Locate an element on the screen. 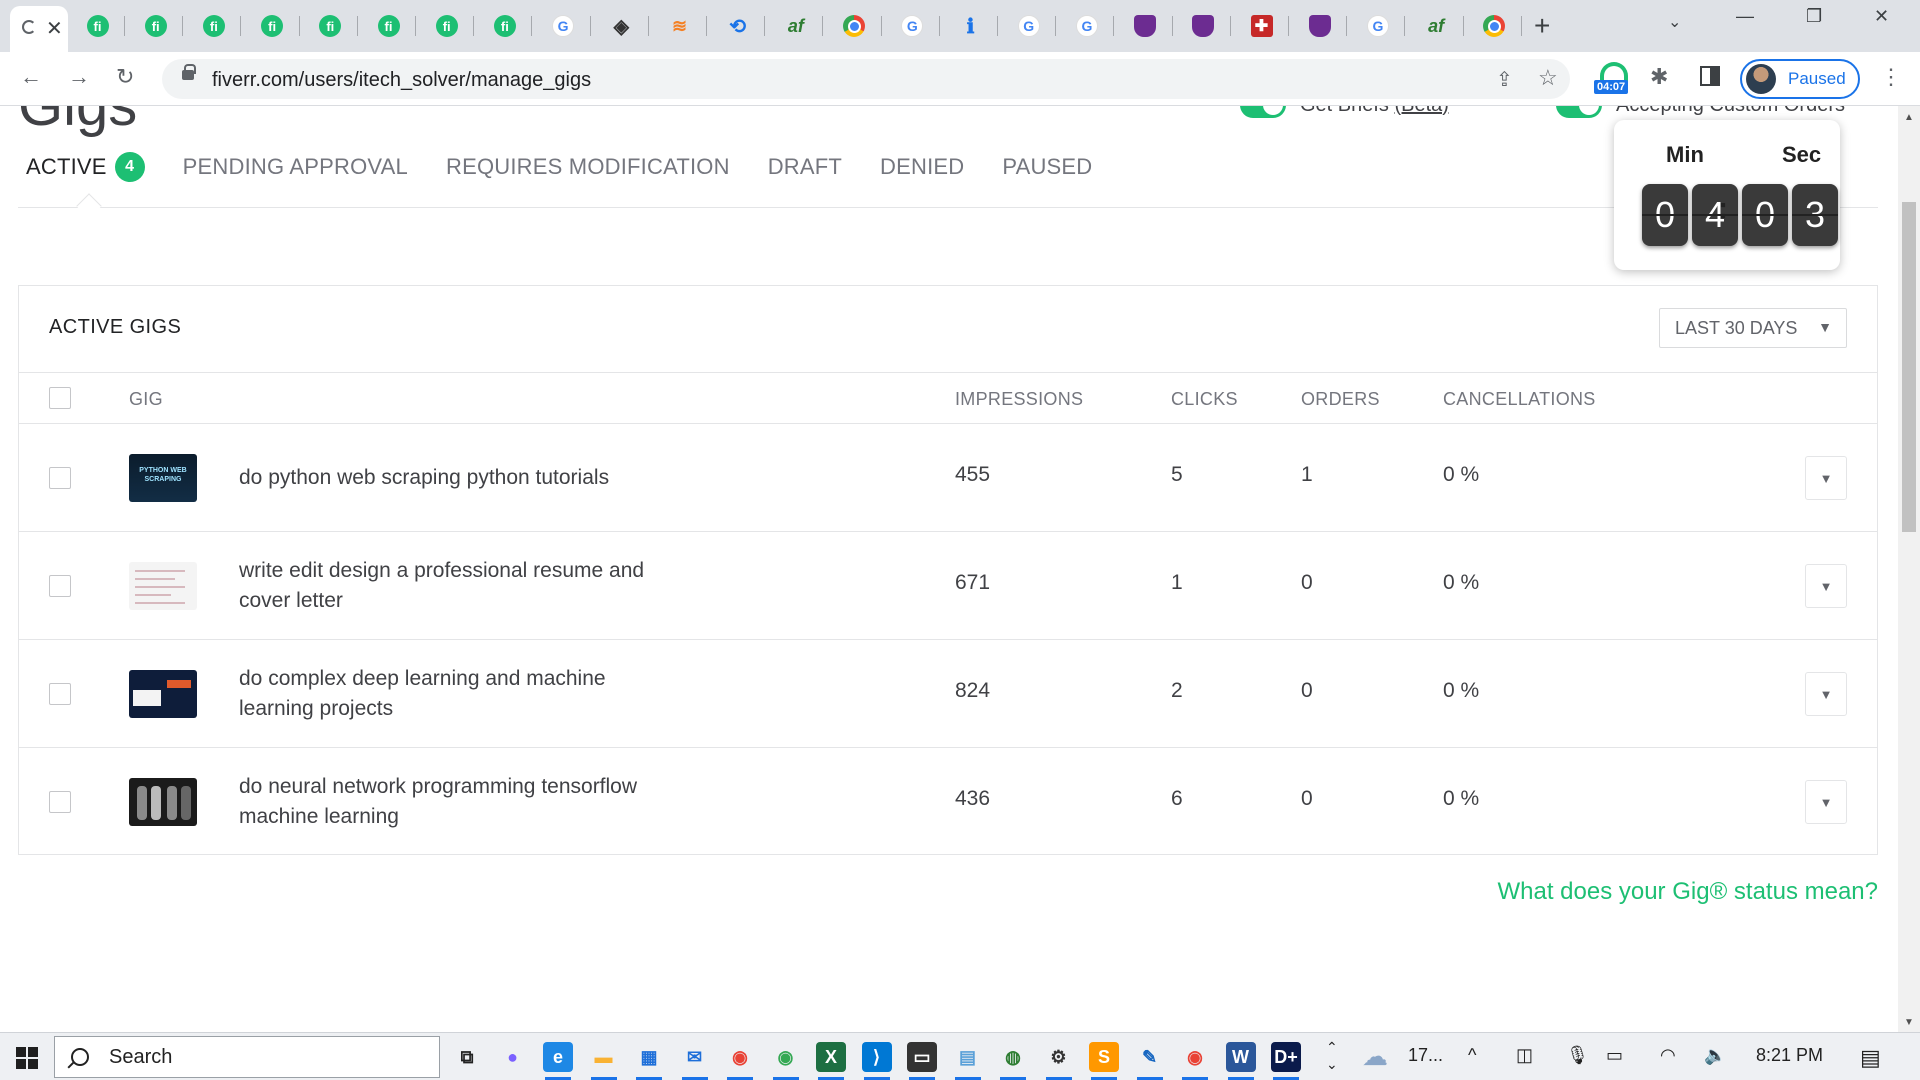 The width and height of the screenshot is (1920, 1080). settings-icon: ⚙ is located at coordinates (1059, 1057).